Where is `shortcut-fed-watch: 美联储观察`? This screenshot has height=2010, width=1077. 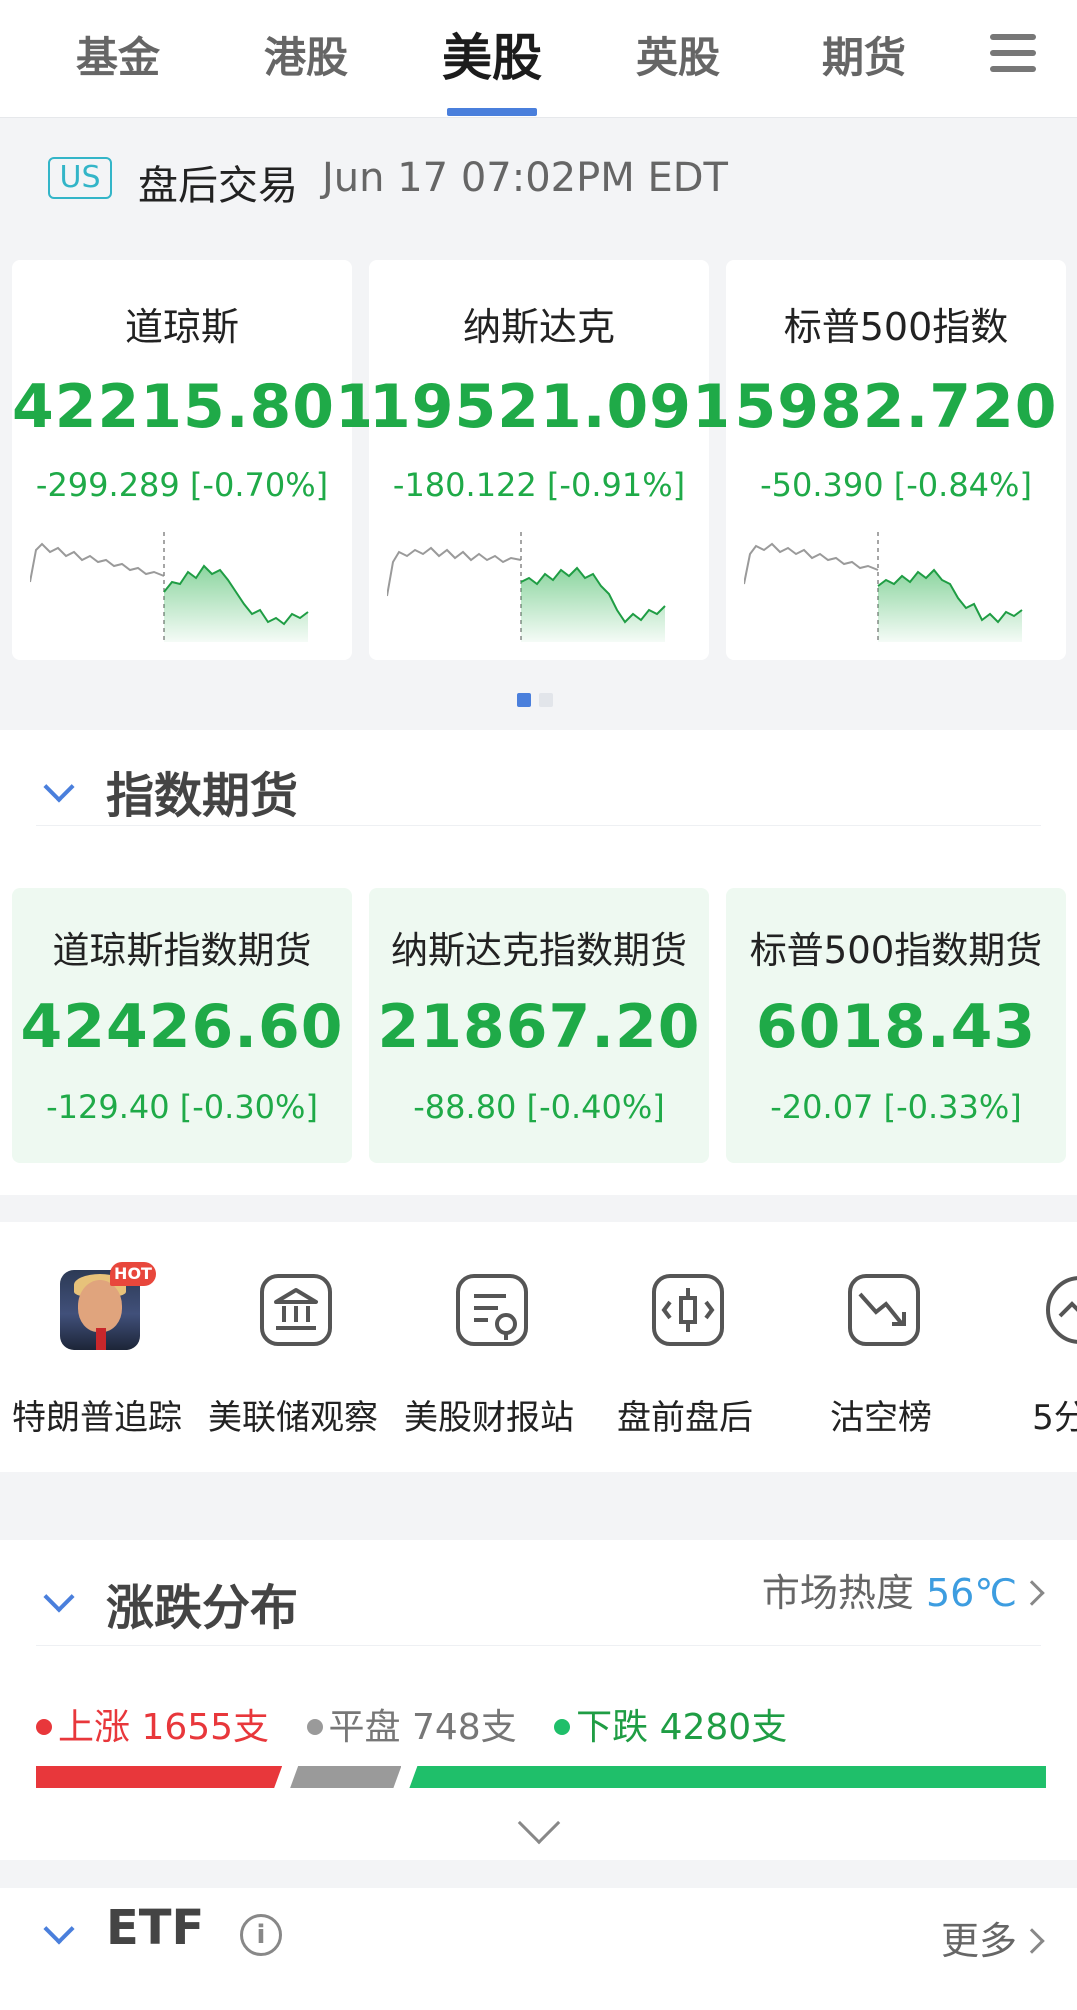
shortcut-fed-watch: 美联储观察 is located at coordinates (293, 1357).